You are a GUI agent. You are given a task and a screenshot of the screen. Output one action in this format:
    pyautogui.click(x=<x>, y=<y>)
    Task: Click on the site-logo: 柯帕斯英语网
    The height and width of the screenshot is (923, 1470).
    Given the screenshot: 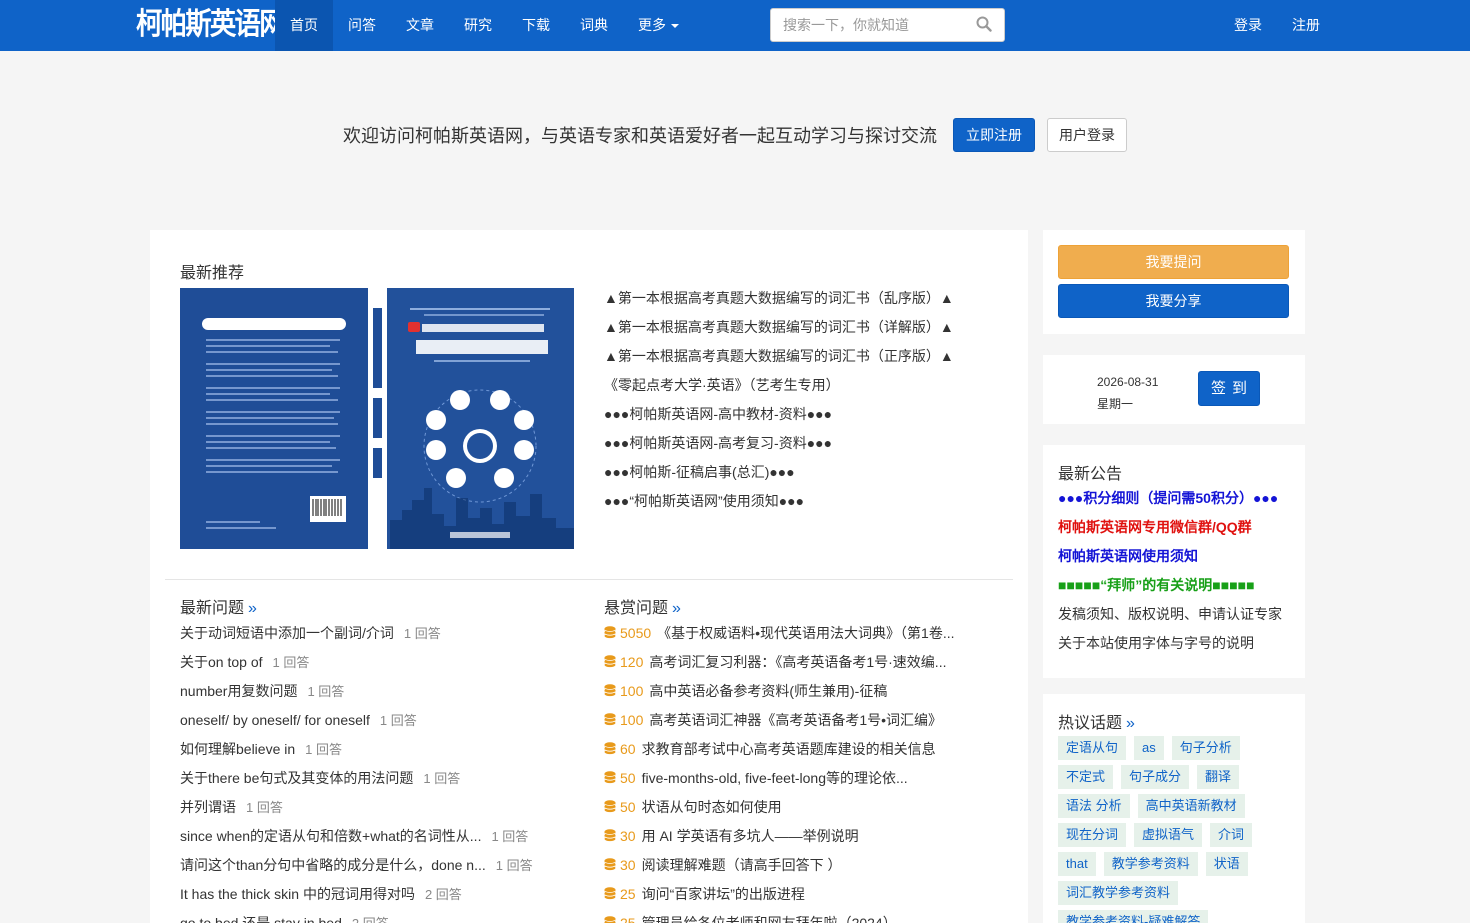 What is the action you would take?
    pyautogui.click(x=211, y=25)
    